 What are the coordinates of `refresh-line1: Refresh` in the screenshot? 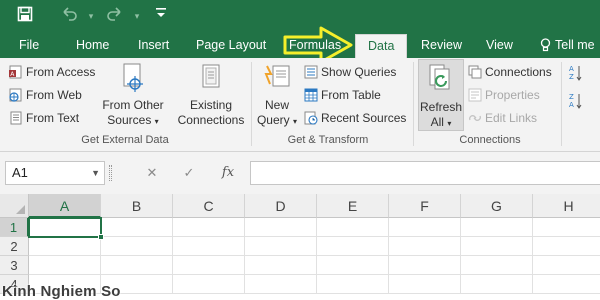 It's located at (441, 107).